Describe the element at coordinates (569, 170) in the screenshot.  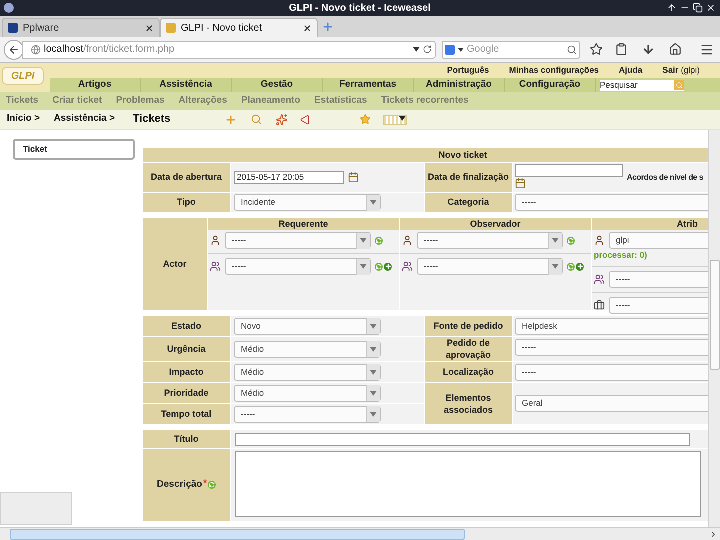
I see `date-input` at that location.